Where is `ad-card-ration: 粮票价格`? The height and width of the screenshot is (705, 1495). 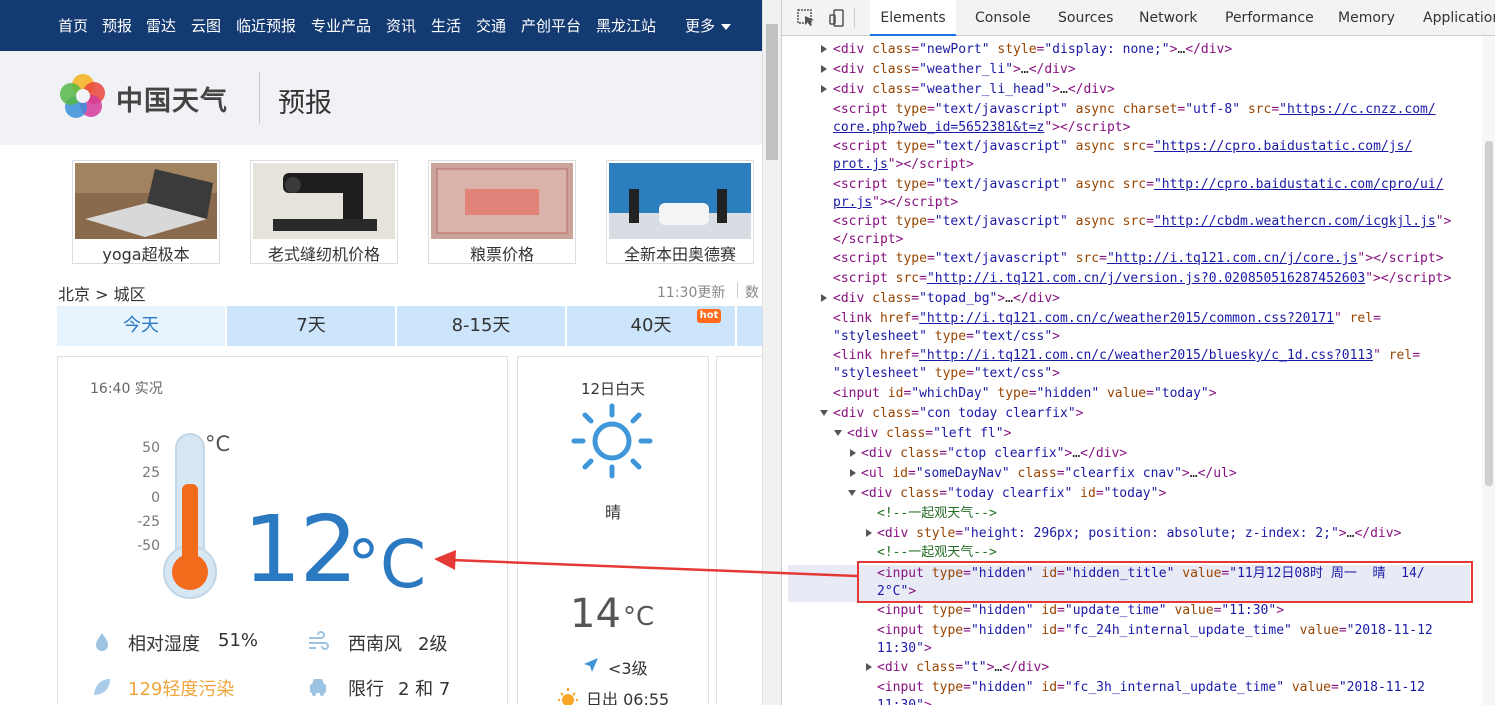
ad-card-ration: 粮票价格 is located at coordinates (502, 212).